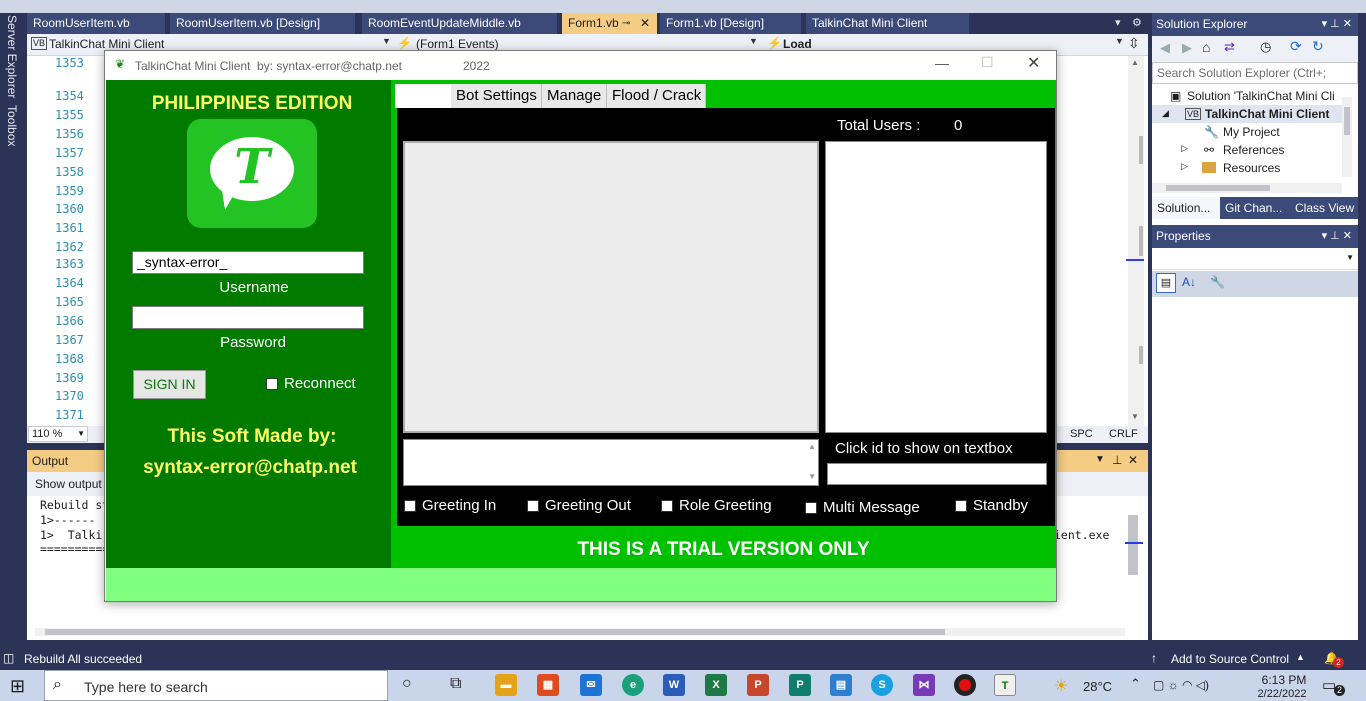 This screenshot has width=1366, height=701. Describe the element at coordinates (1284, 680) in the screenshot. I see `clock-time: 6:13 PM` at that location.